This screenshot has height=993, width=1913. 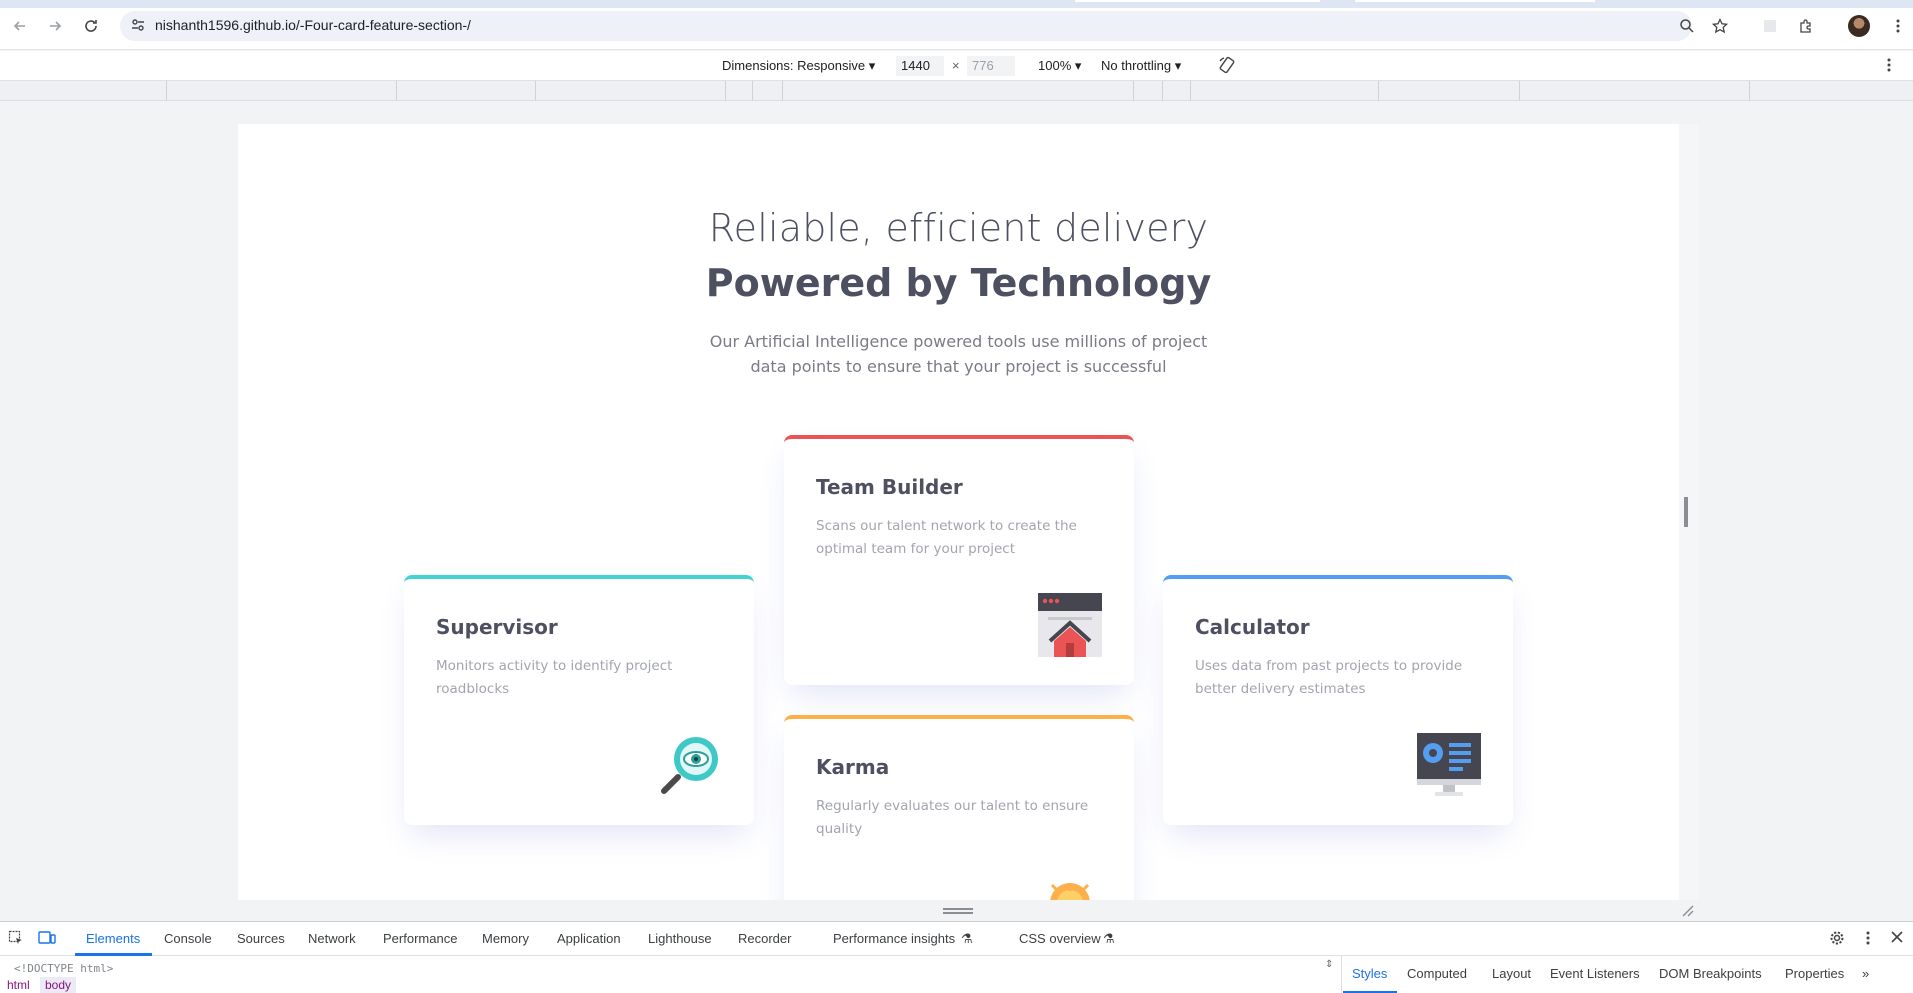 I want to click on reload-button, so click(x=91, y=26).